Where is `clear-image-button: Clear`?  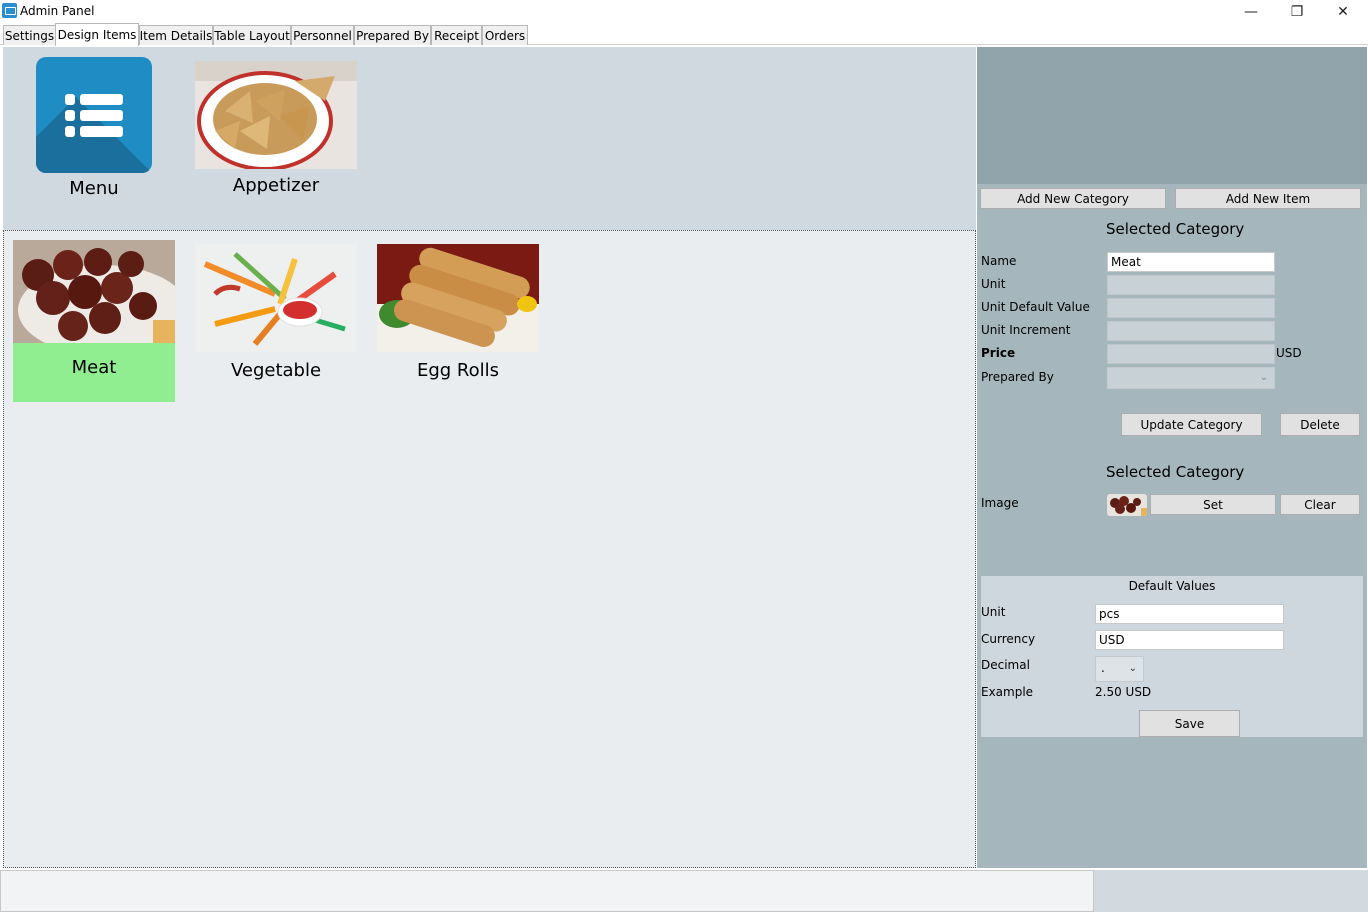 clear-image-button: Clear is located at coordinates (1320, 504).